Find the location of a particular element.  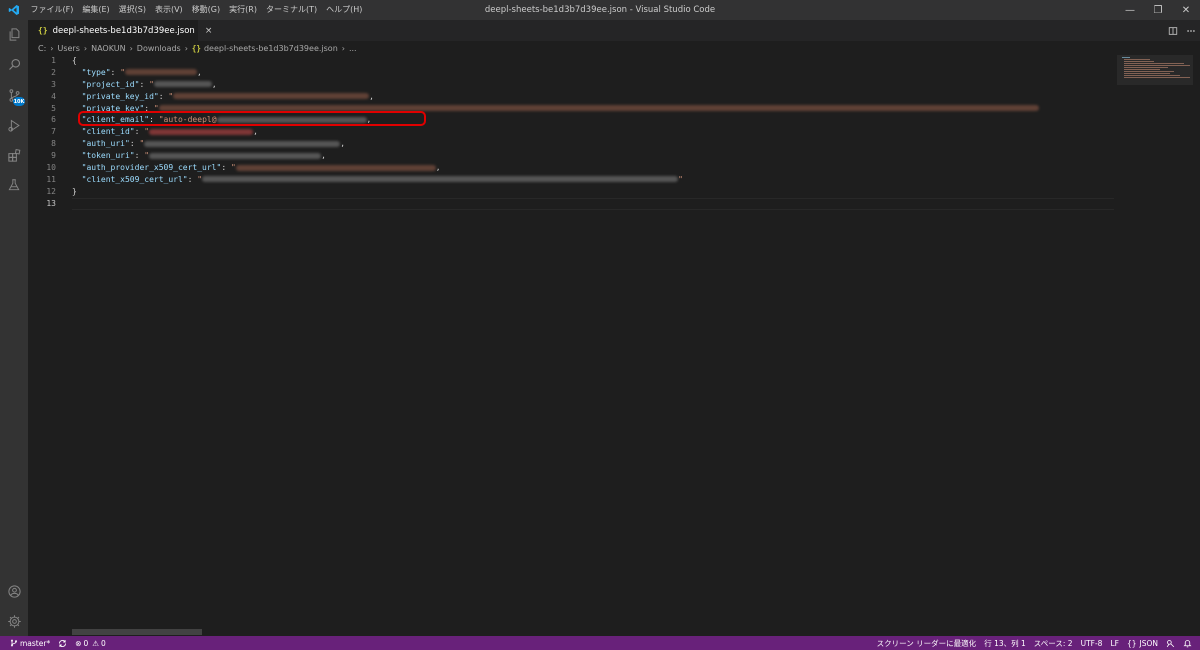

breadcrumb-file: deepl-sheets-be1d3b7d39ee.json is located at coordinates (271, 48).